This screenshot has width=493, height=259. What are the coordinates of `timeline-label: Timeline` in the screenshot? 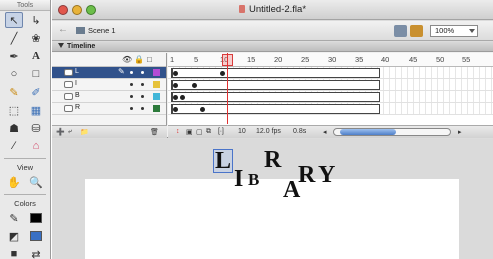 It's located at (81, 46).